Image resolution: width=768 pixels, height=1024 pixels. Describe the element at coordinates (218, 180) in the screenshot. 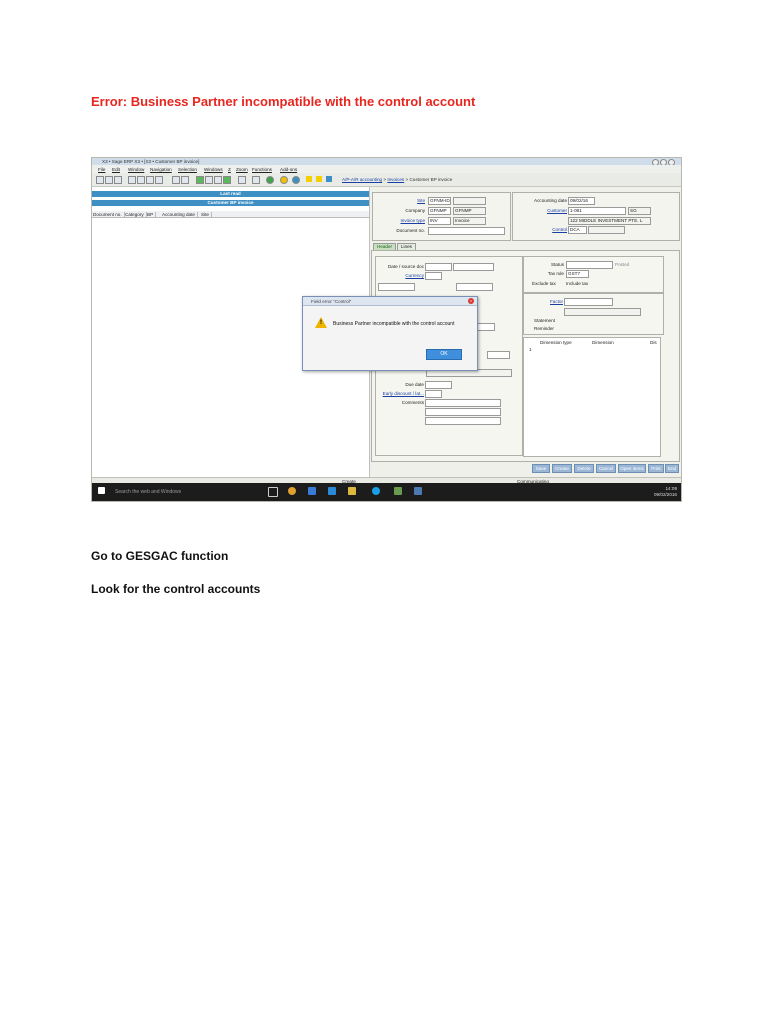

I see `paste-icon` at that location.